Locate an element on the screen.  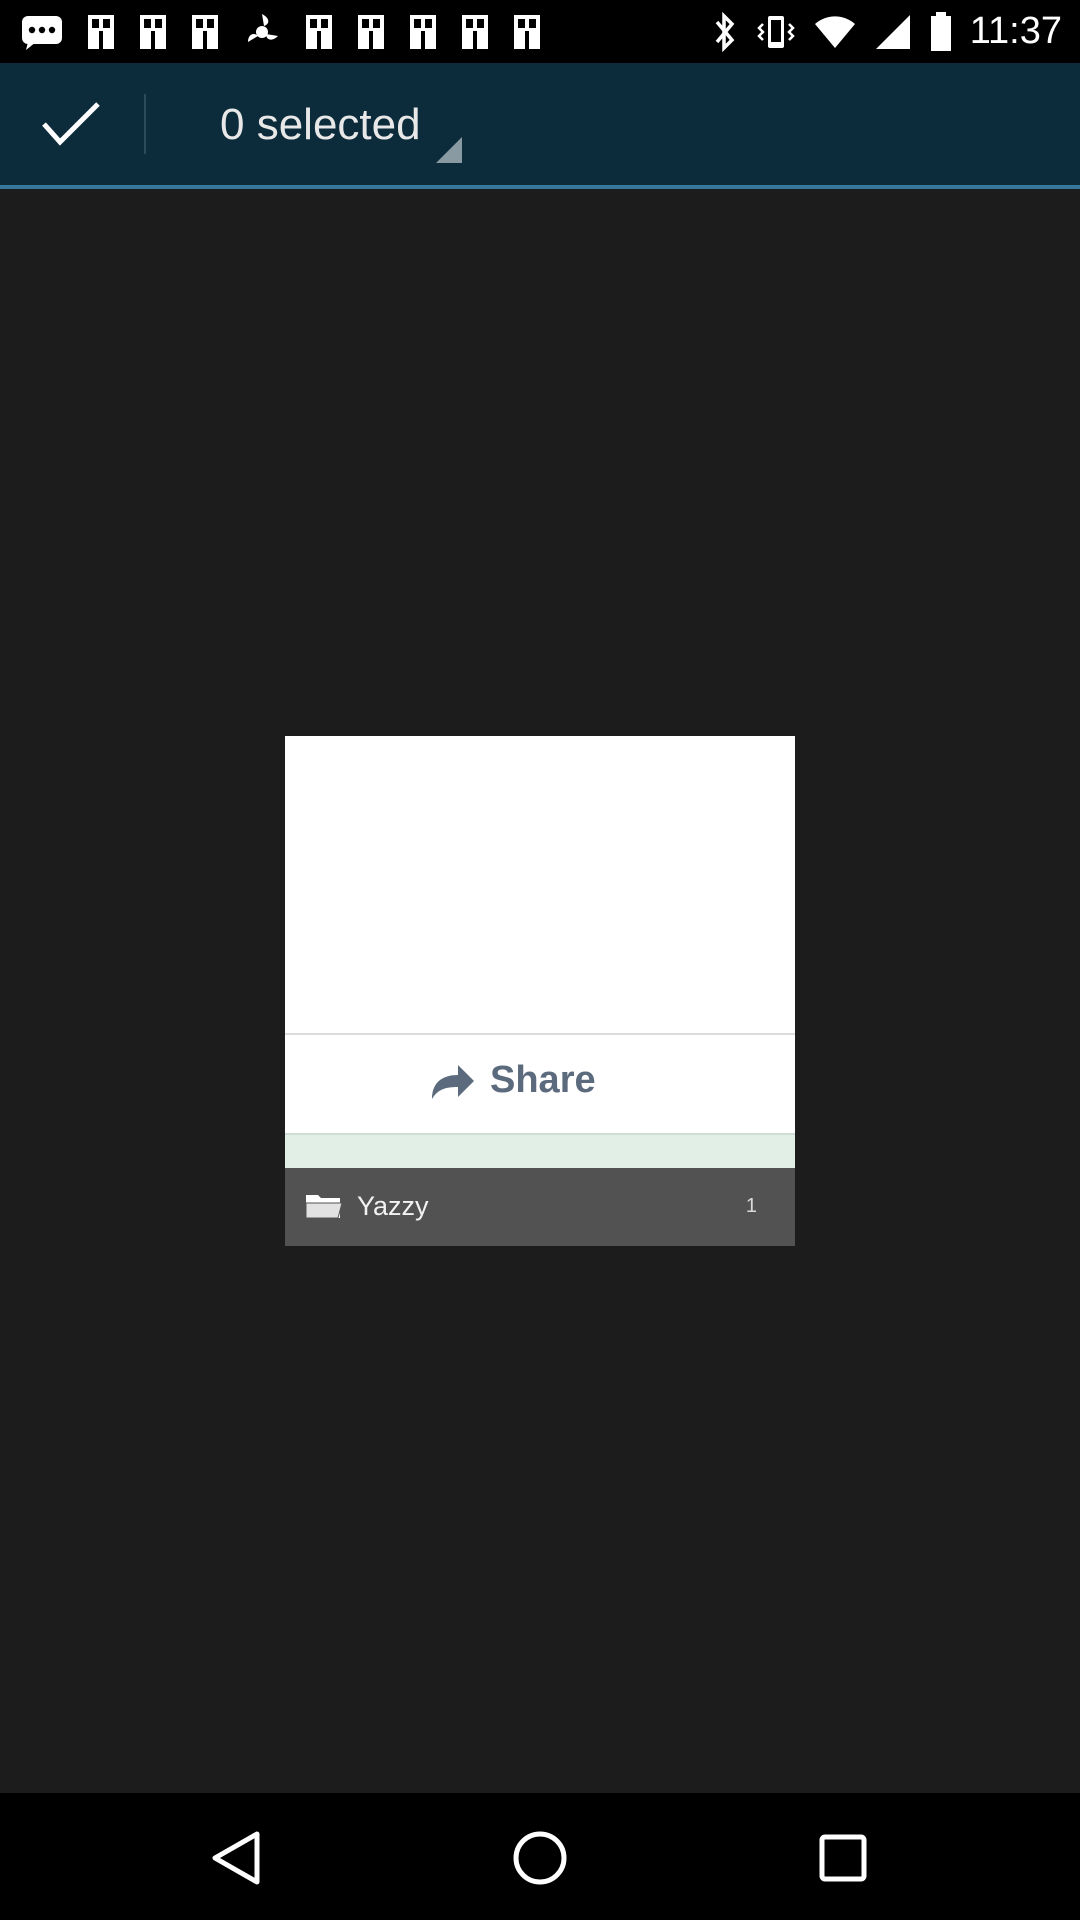
album-name: Yazzy is located at coordinates (393, 1206).